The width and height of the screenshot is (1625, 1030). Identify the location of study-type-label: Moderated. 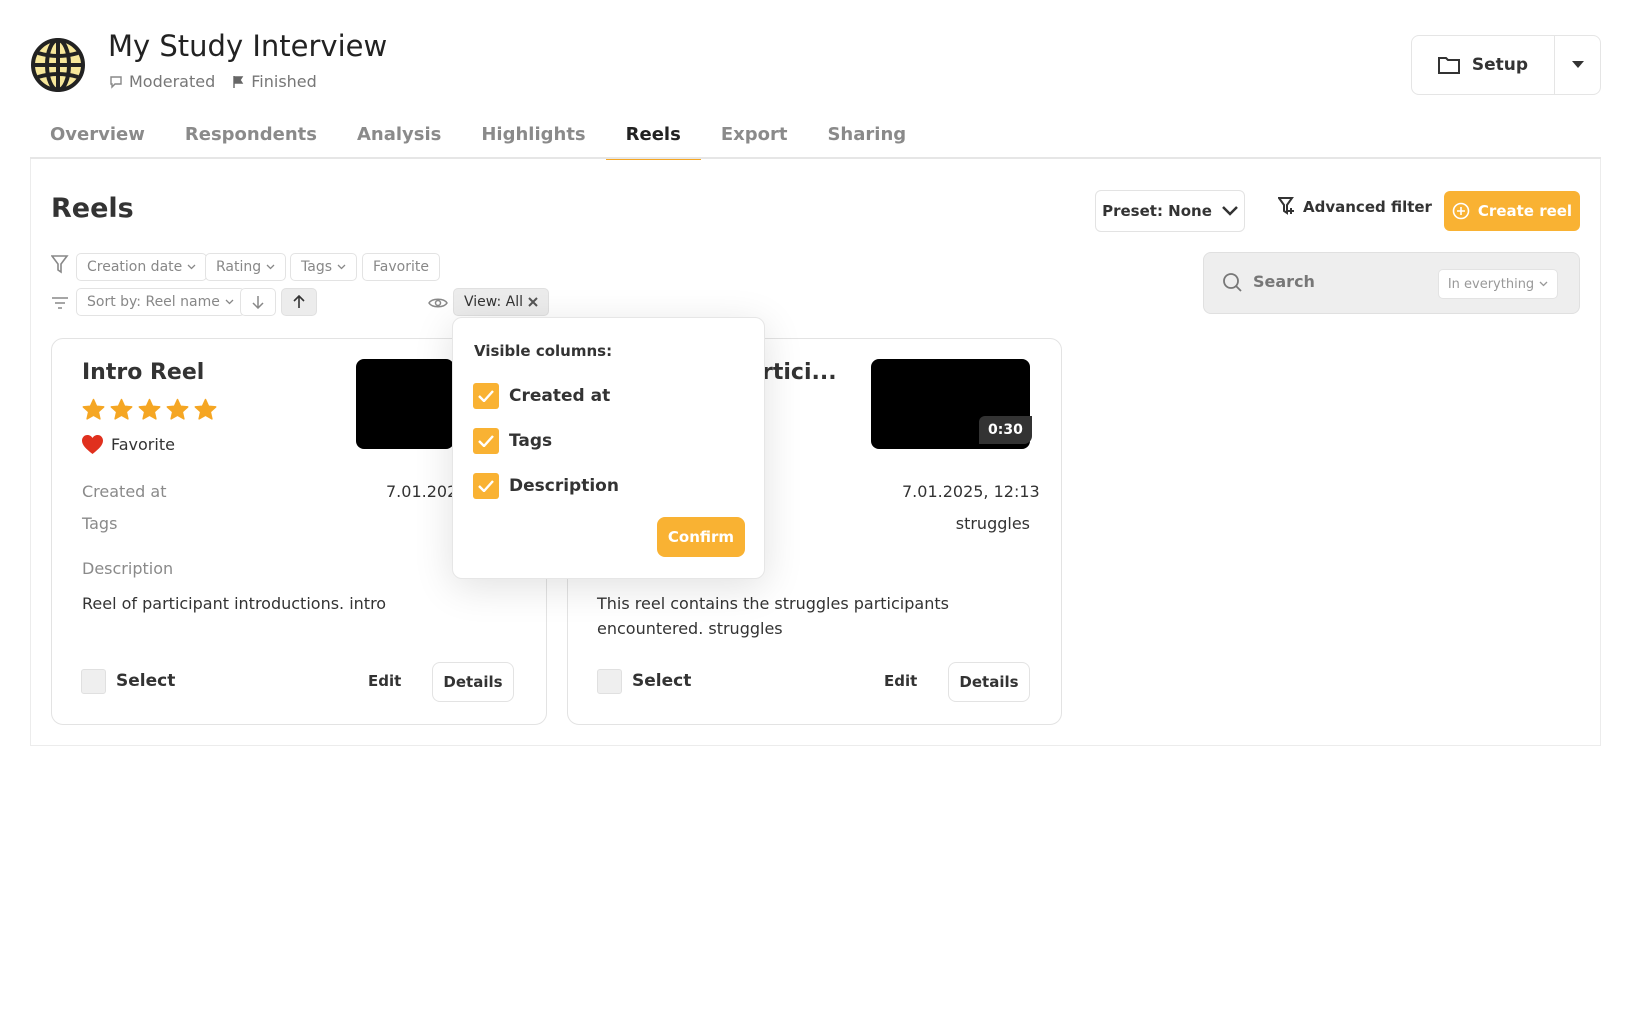
(172, 81).